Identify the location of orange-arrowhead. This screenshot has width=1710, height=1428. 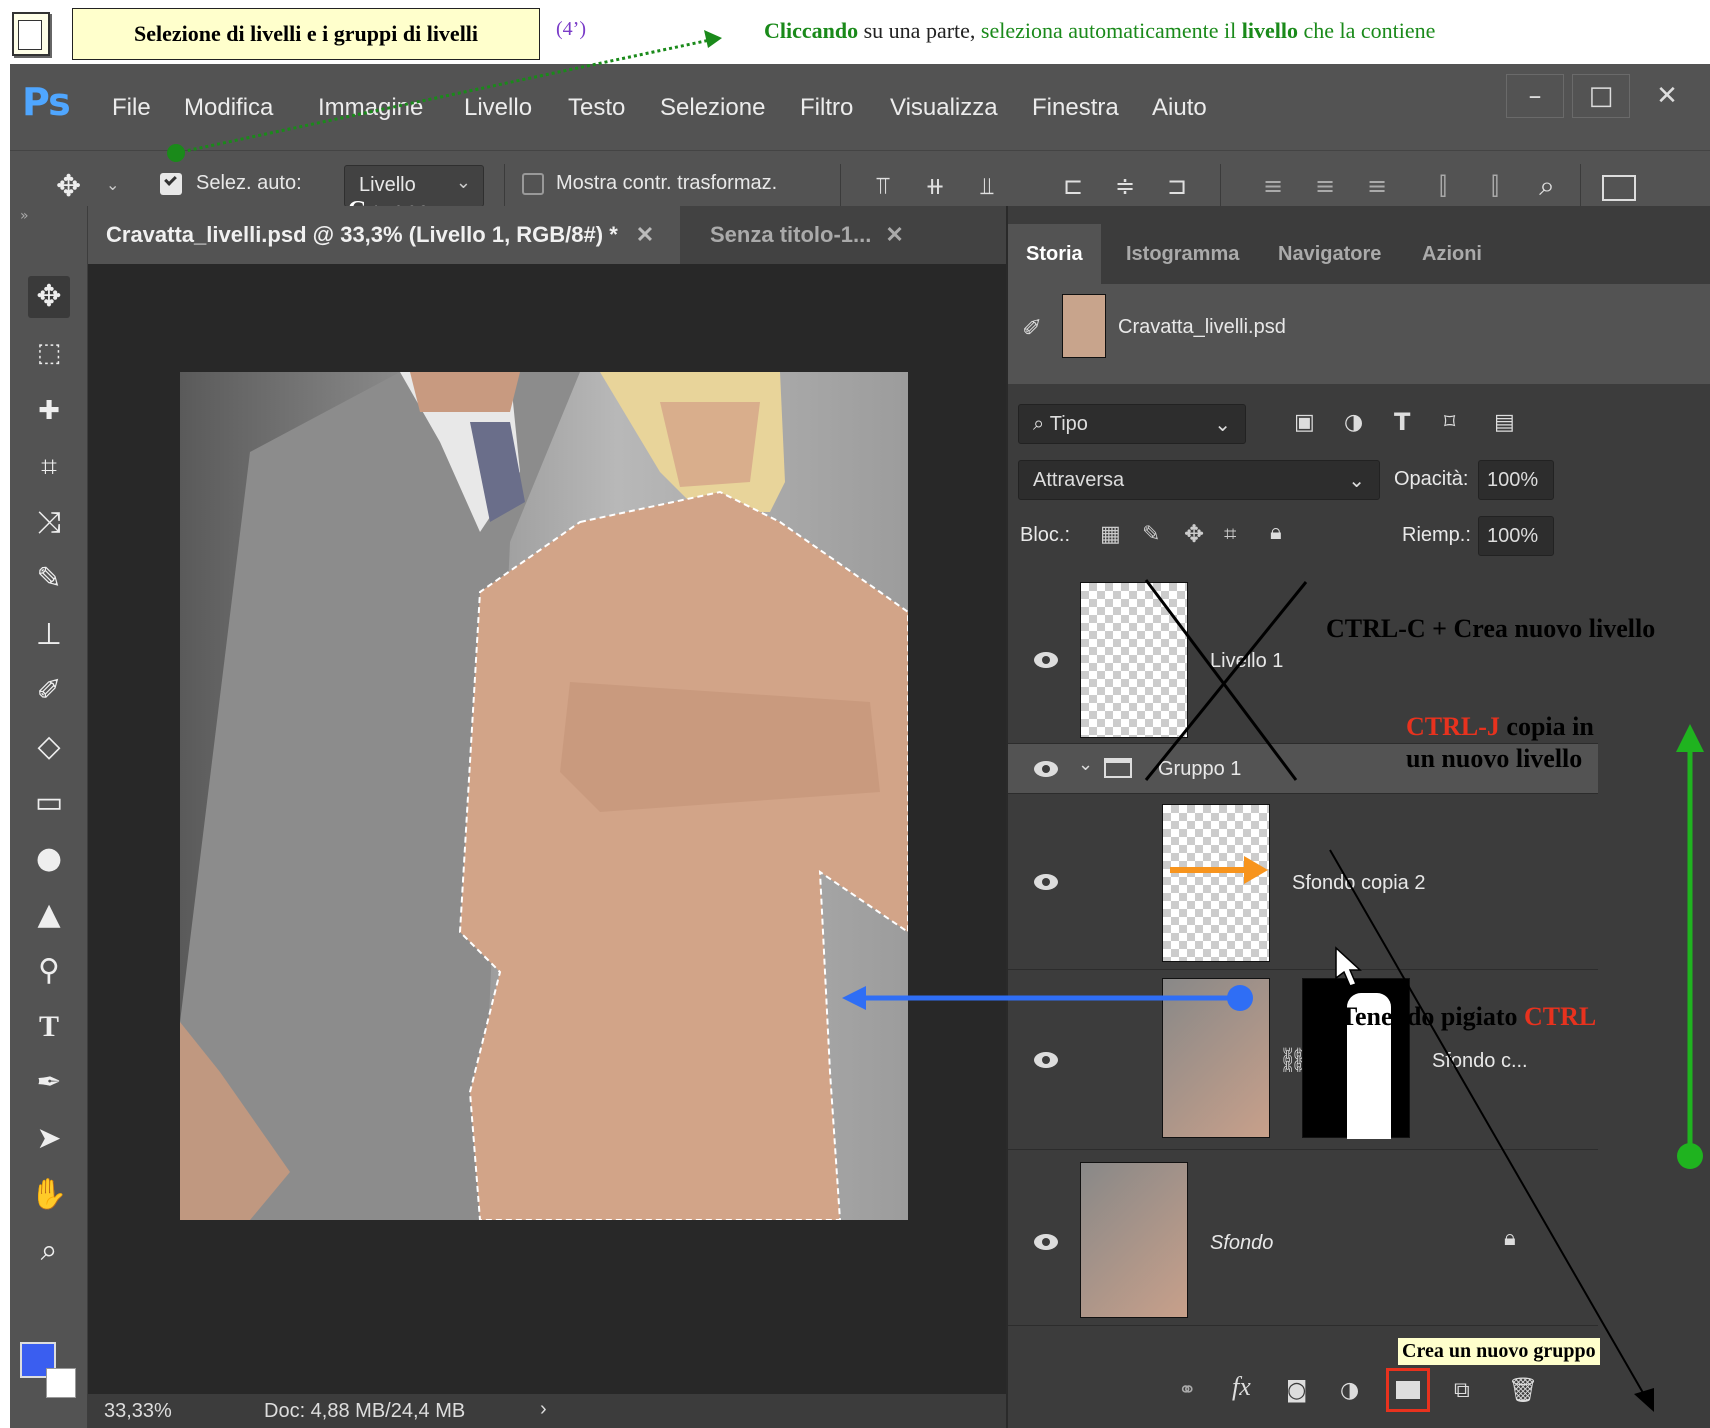
(1256, 870).